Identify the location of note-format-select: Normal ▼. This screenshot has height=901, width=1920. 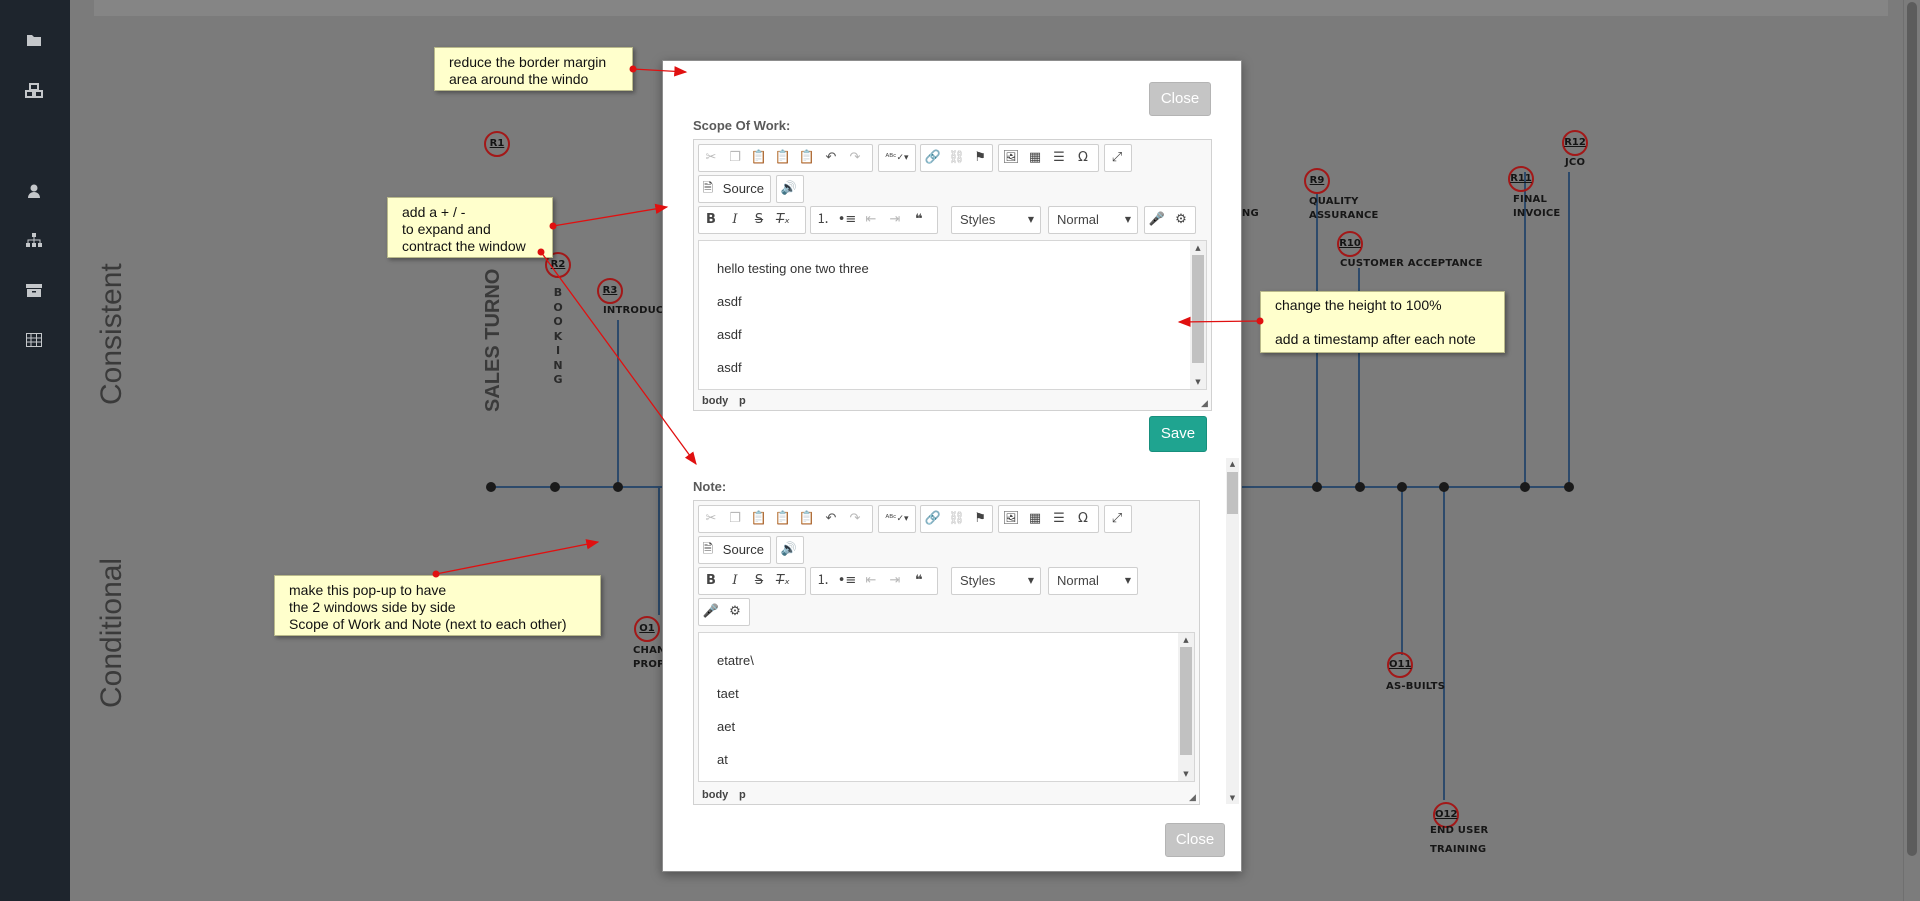
(1093, 581).